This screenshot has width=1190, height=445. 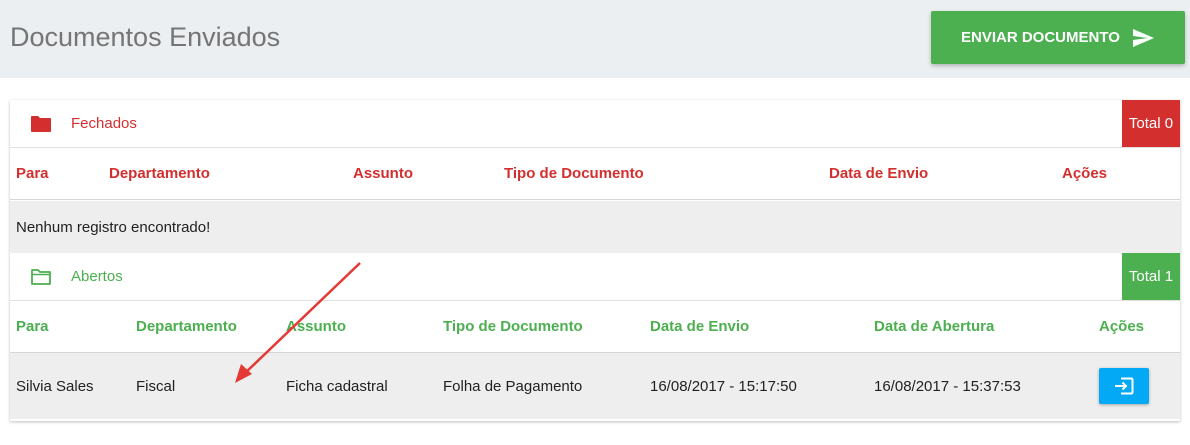 I want to click on cell-para: Silvia Sales, so click(x=55, y=386).